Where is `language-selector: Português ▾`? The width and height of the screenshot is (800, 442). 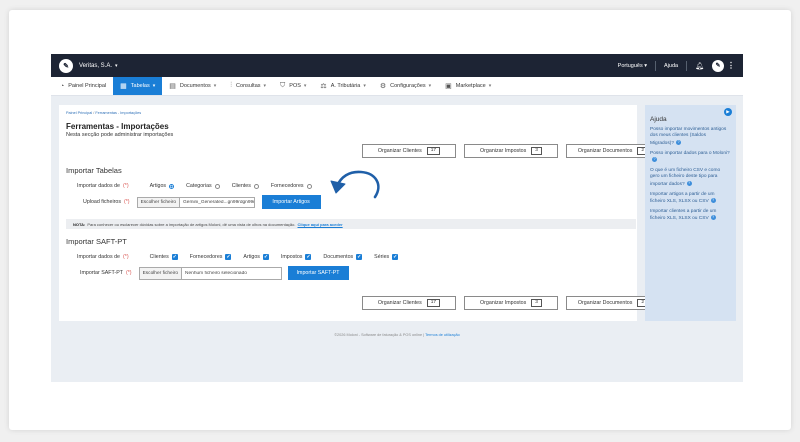 language-selector: Português ▾ is located at coordinates (632, 66).